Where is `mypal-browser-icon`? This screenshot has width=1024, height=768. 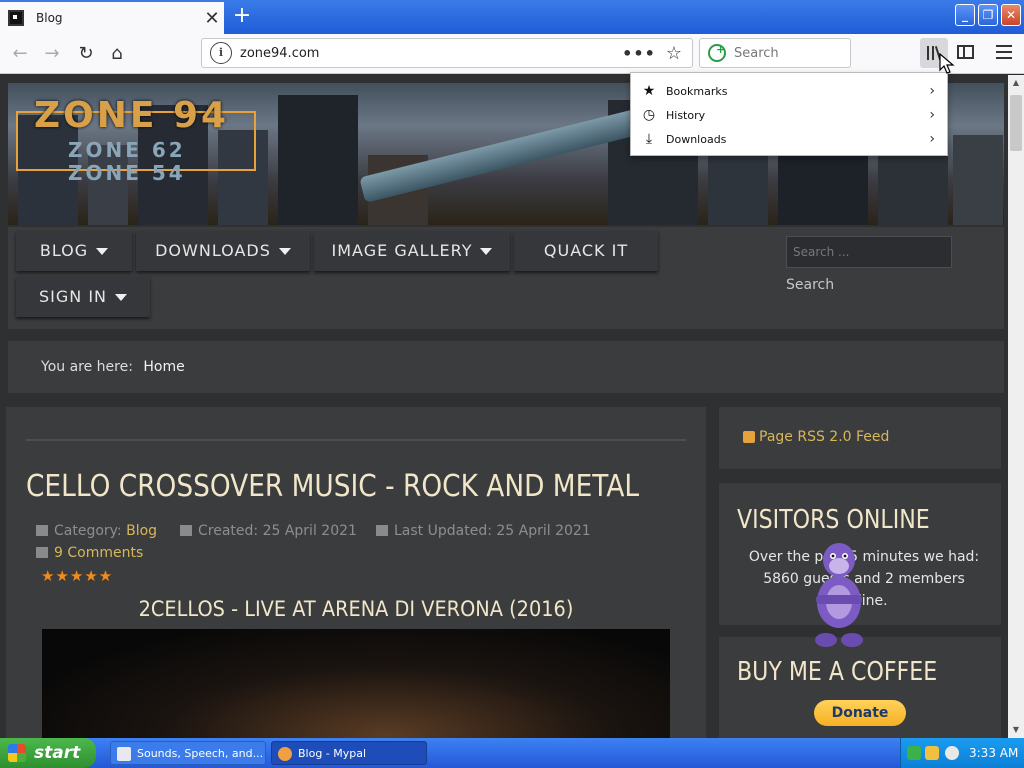 mypal-browser-icon is located at coordinates (285, 754).